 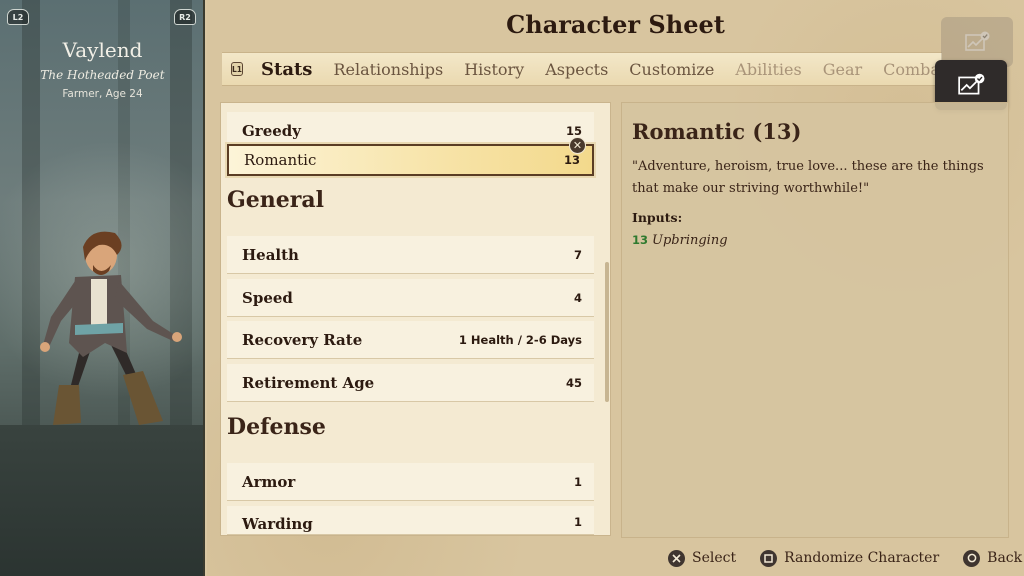 What do you see at coordinates (302, 339) in the screenshot?
I see `stat-label: Recovery Rate` at bounding box center [302, 339].